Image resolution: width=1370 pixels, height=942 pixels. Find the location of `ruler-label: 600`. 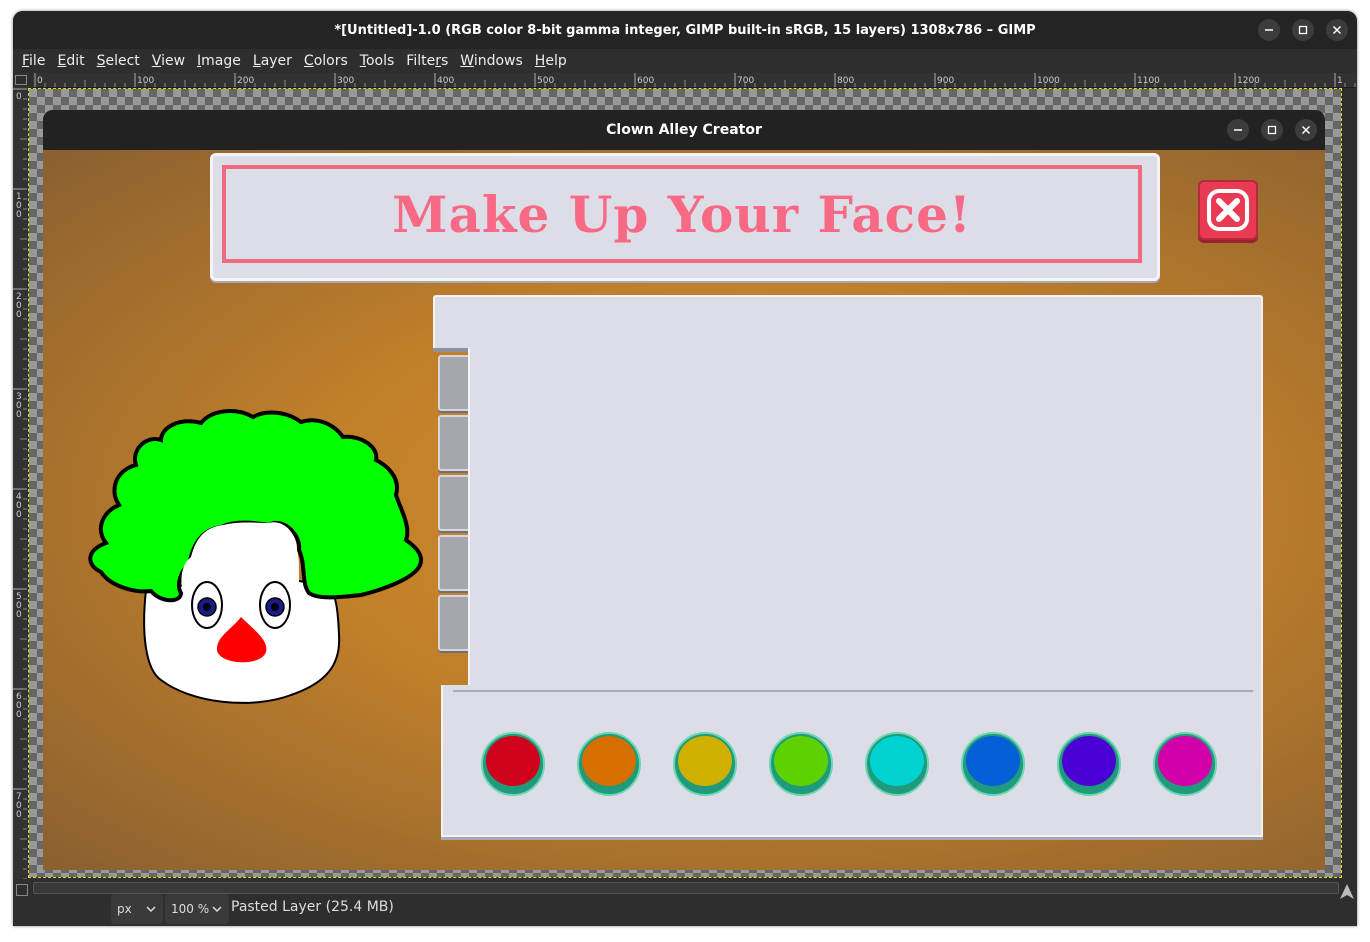

ruler-label: 600 is located at coordinates (645, 81).